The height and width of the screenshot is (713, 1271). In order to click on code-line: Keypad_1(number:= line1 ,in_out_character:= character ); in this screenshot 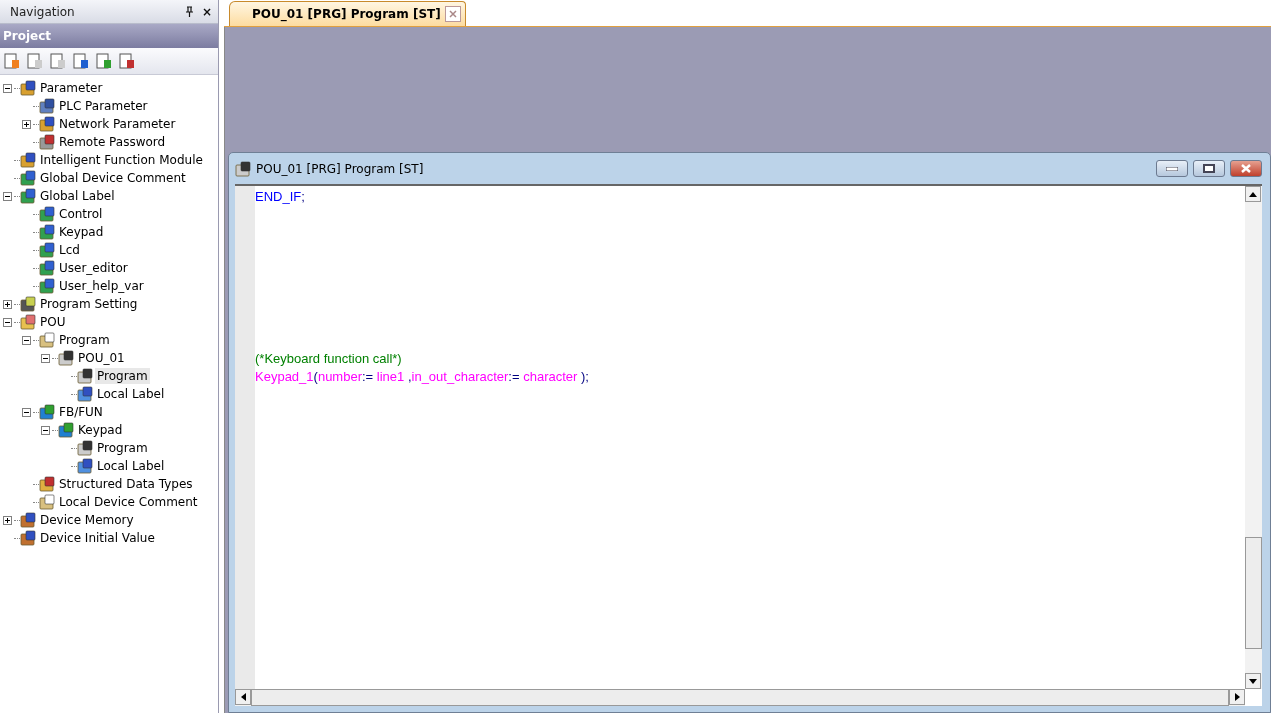, I will do `click(422, 377)`.